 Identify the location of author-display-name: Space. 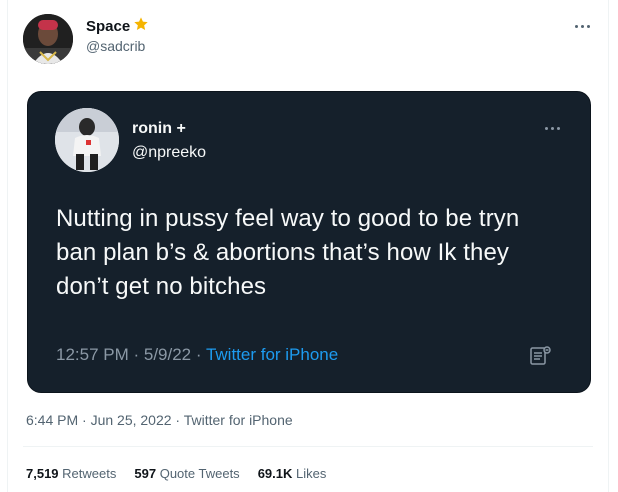
(108, 26).